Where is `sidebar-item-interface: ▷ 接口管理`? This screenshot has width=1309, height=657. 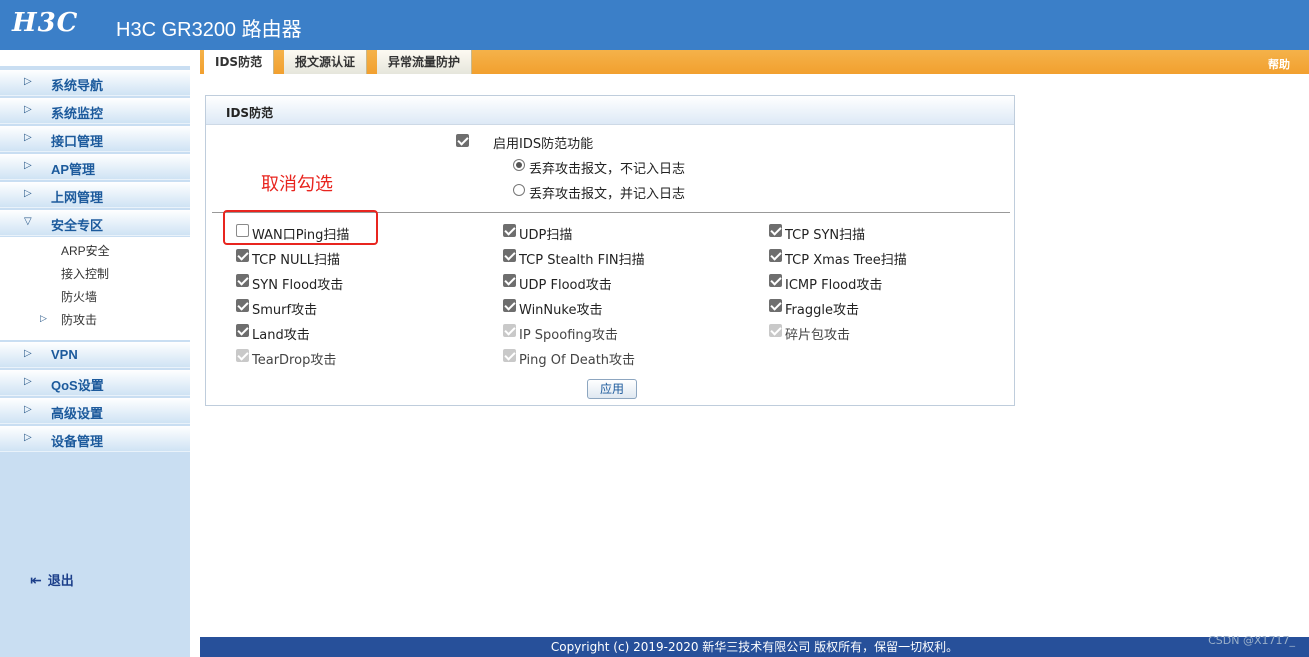 sidebar-item-interface: ▷ 接口管理 is located at coordinates (95, 139).